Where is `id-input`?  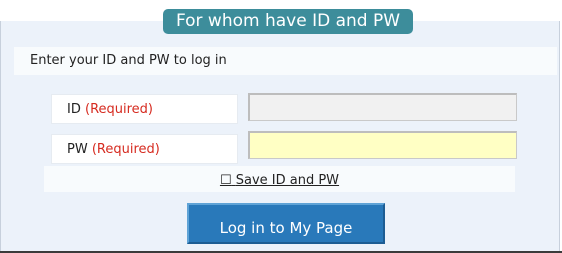 id-input is located at coordinates (382, 107).